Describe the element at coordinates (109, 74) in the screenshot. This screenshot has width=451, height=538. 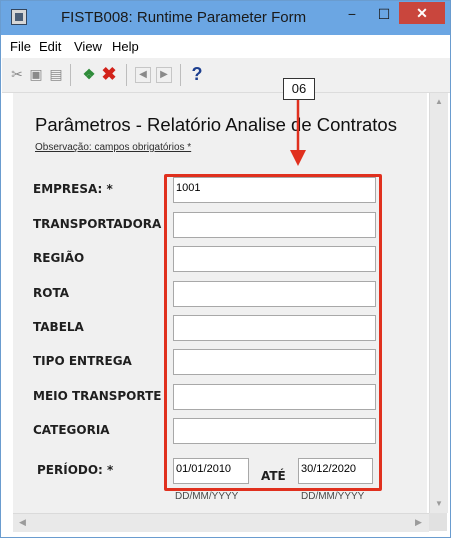
I see `cancel-icon: ✖` at that location.